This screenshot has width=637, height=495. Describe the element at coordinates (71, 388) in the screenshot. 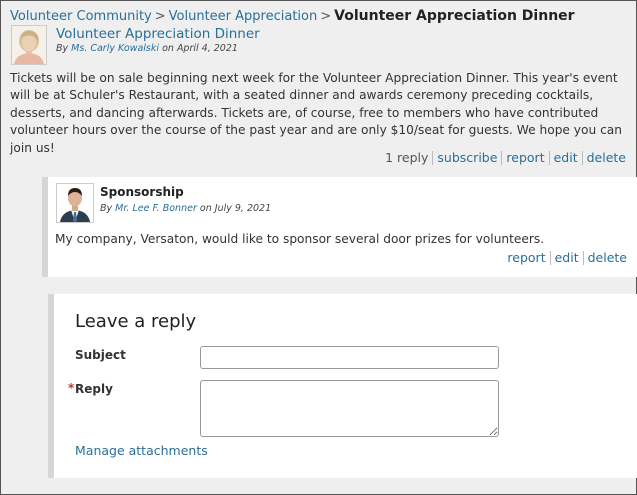

I see `required-marker: *` at that location.